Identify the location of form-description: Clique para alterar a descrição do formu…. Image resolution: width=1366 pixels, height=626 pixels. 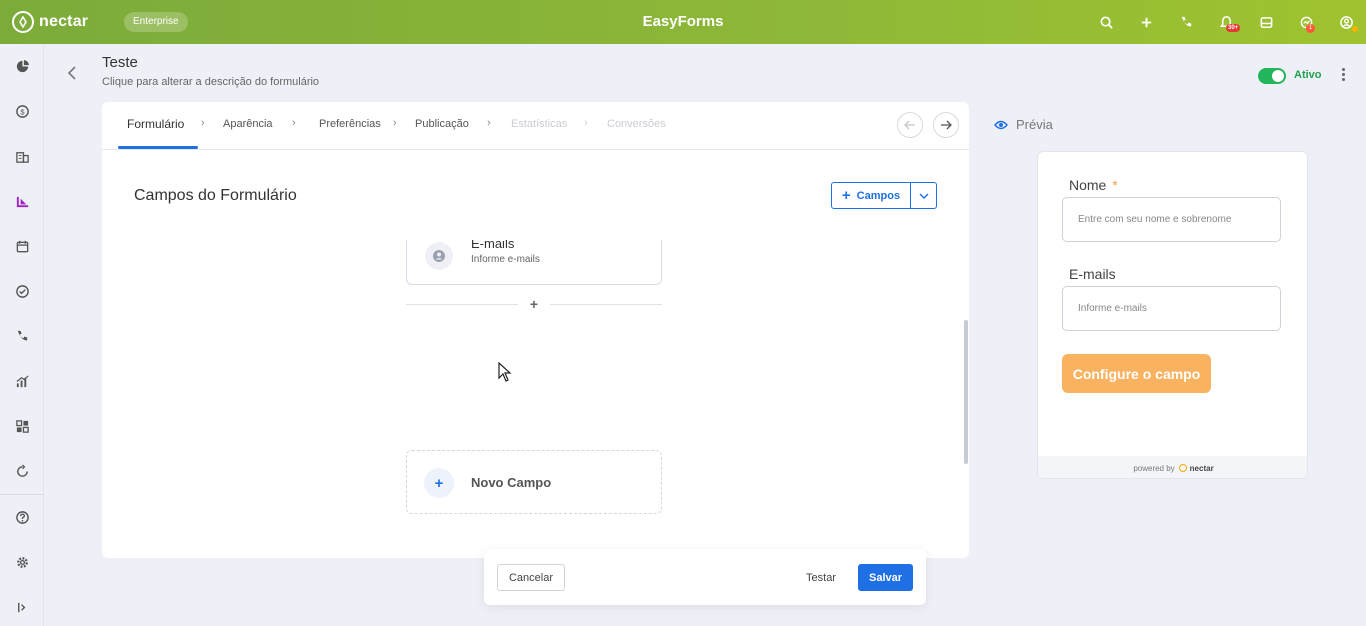
(210, 82).